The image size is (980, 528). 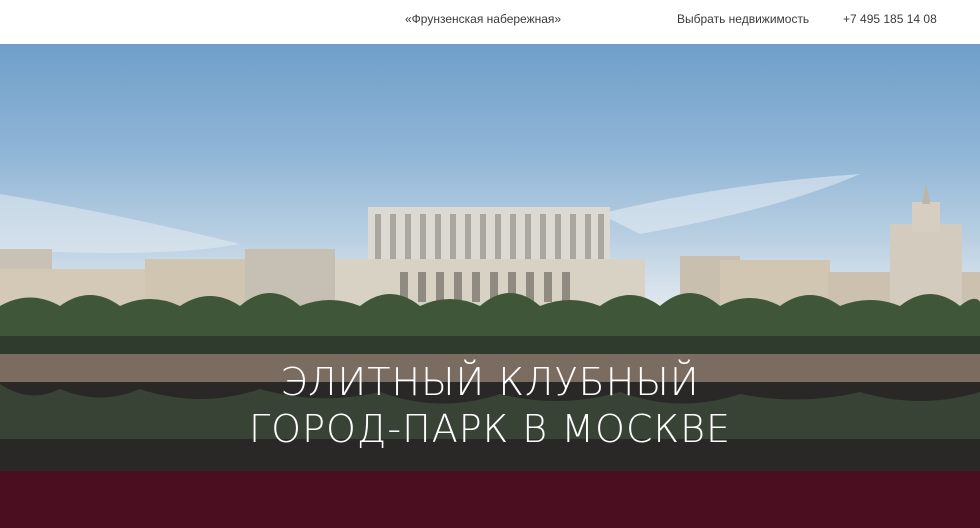 What do you see at coordinates (490, 382) in the screenshot?
I see `hero-title-line-1: ЭЛИТНЫЙ КЛУБНЫЙ` at bounding box center [490, 382].